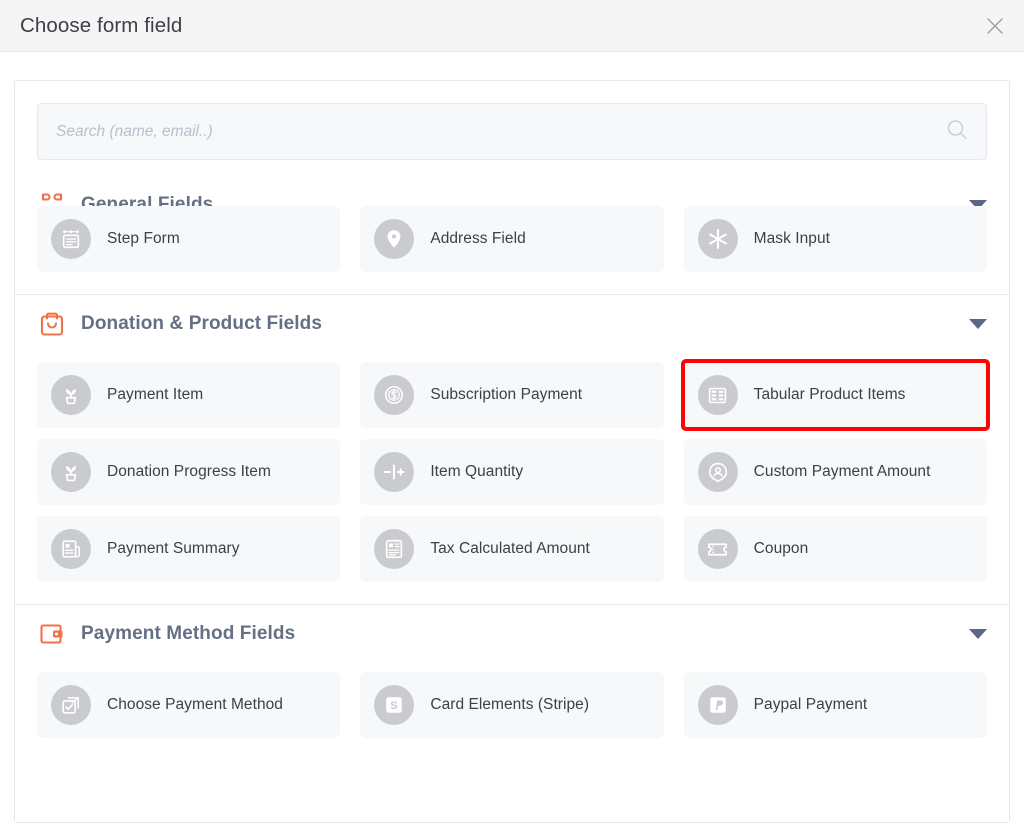 Image resolution: width=1024 pixels, height=823 pixels. What do you see at coordinates (52, 324) in the screenshot?
I see `shopping-bag-icon` at bounding box center [52, 324].